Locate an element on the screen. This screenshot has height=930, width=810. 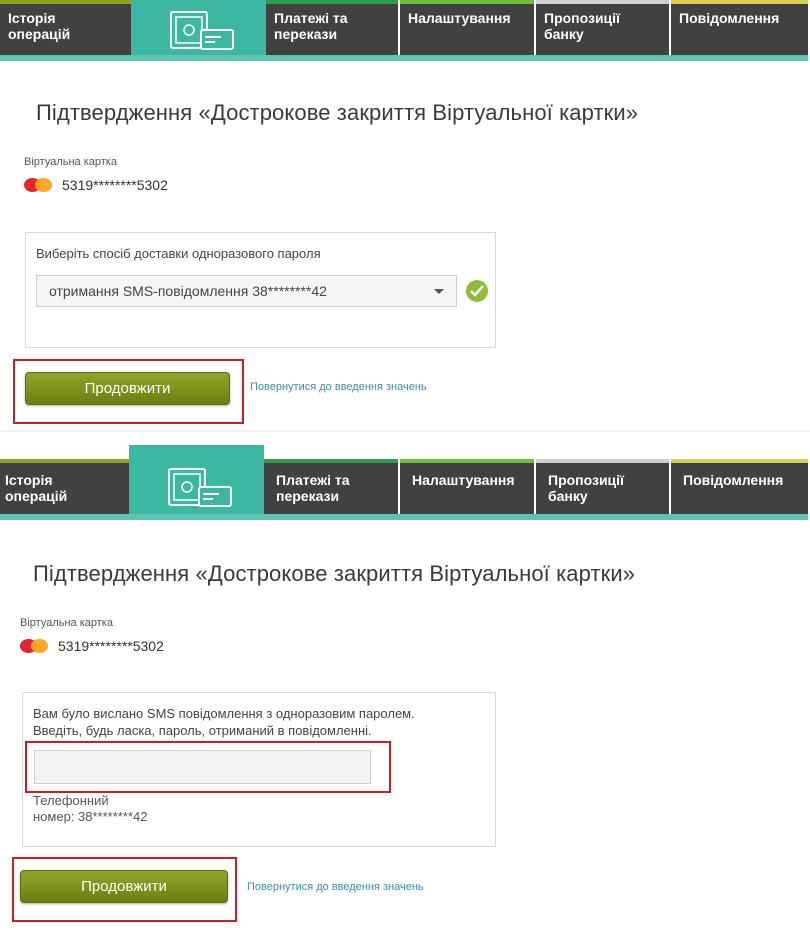
delivery-method-value: отримання SMS-повідомлення 38********42 is located at coordinates (188, 291).